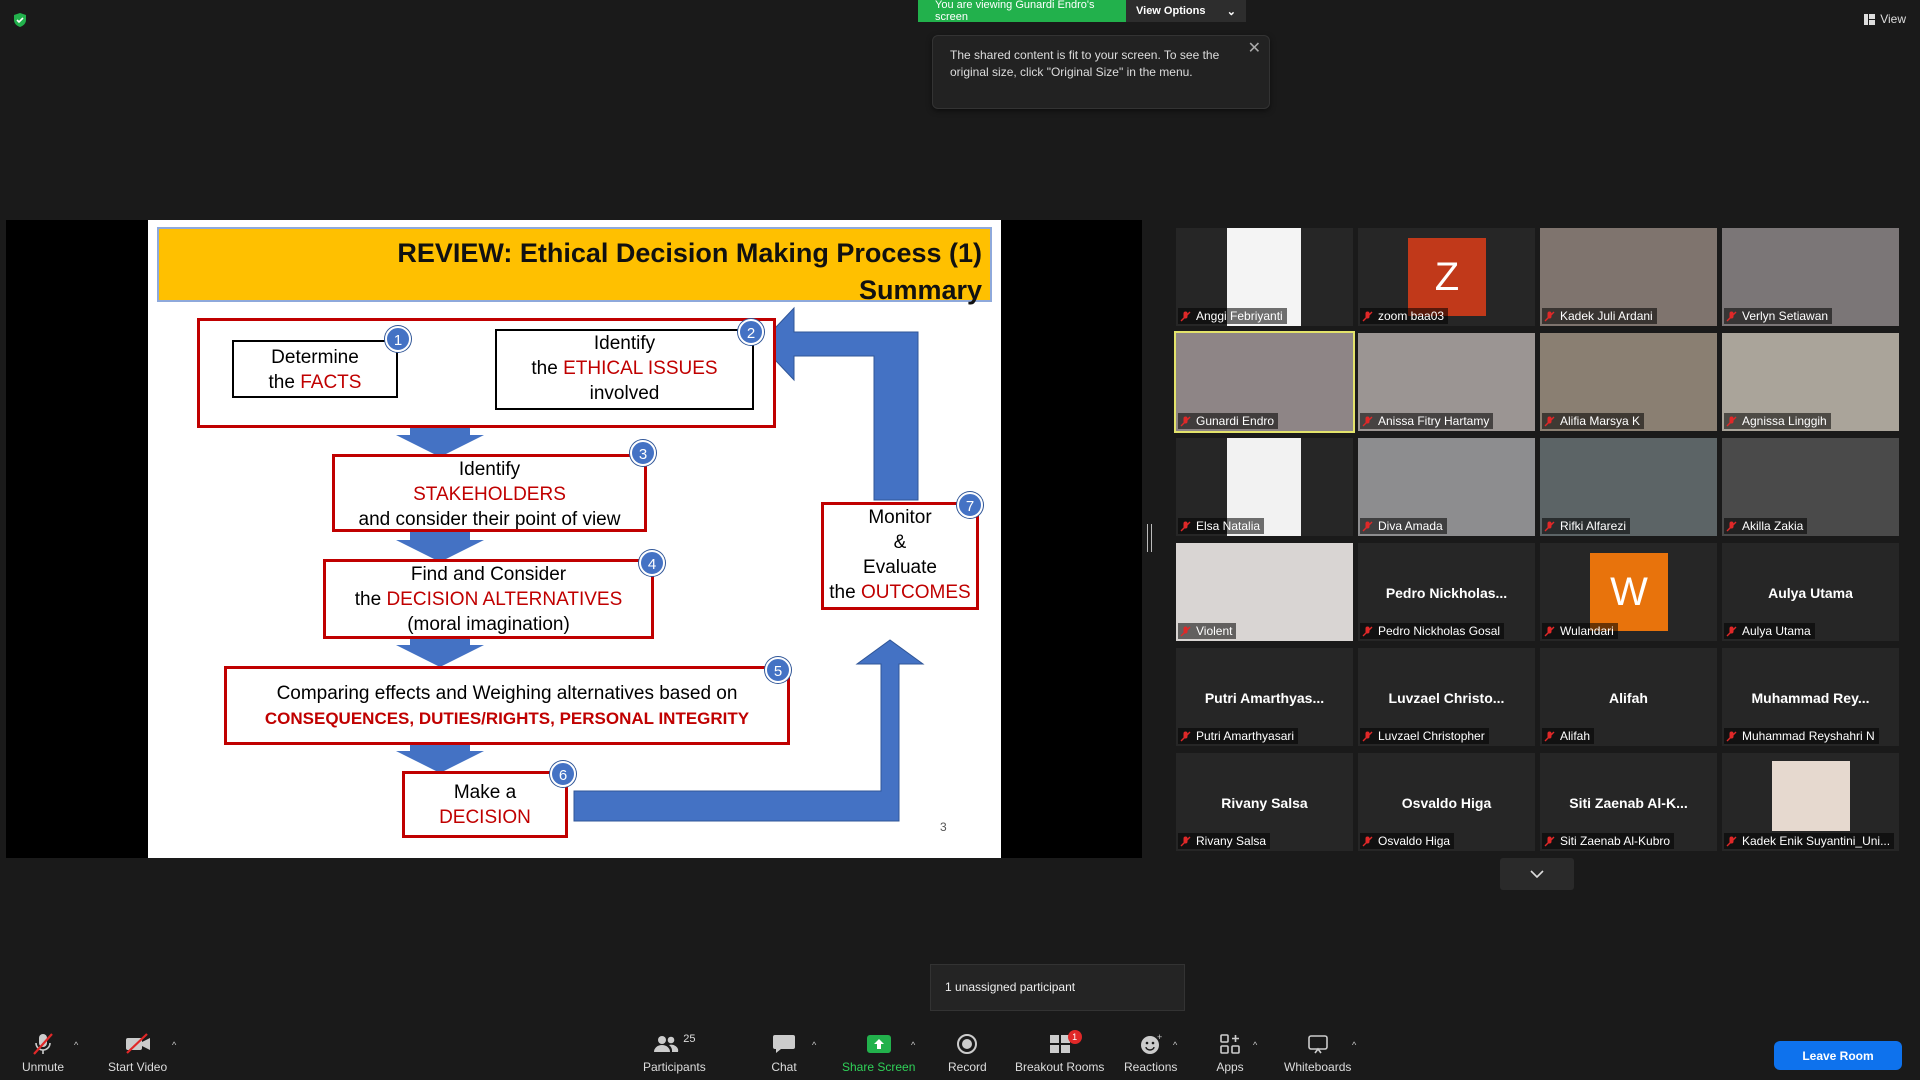 The image size is (1920, 1080). What do you see at coordinates (1628, 277) in the screenshot?
I see `participant-tile: Kadek Juli Ardani` at bounding box center [1628, 277].